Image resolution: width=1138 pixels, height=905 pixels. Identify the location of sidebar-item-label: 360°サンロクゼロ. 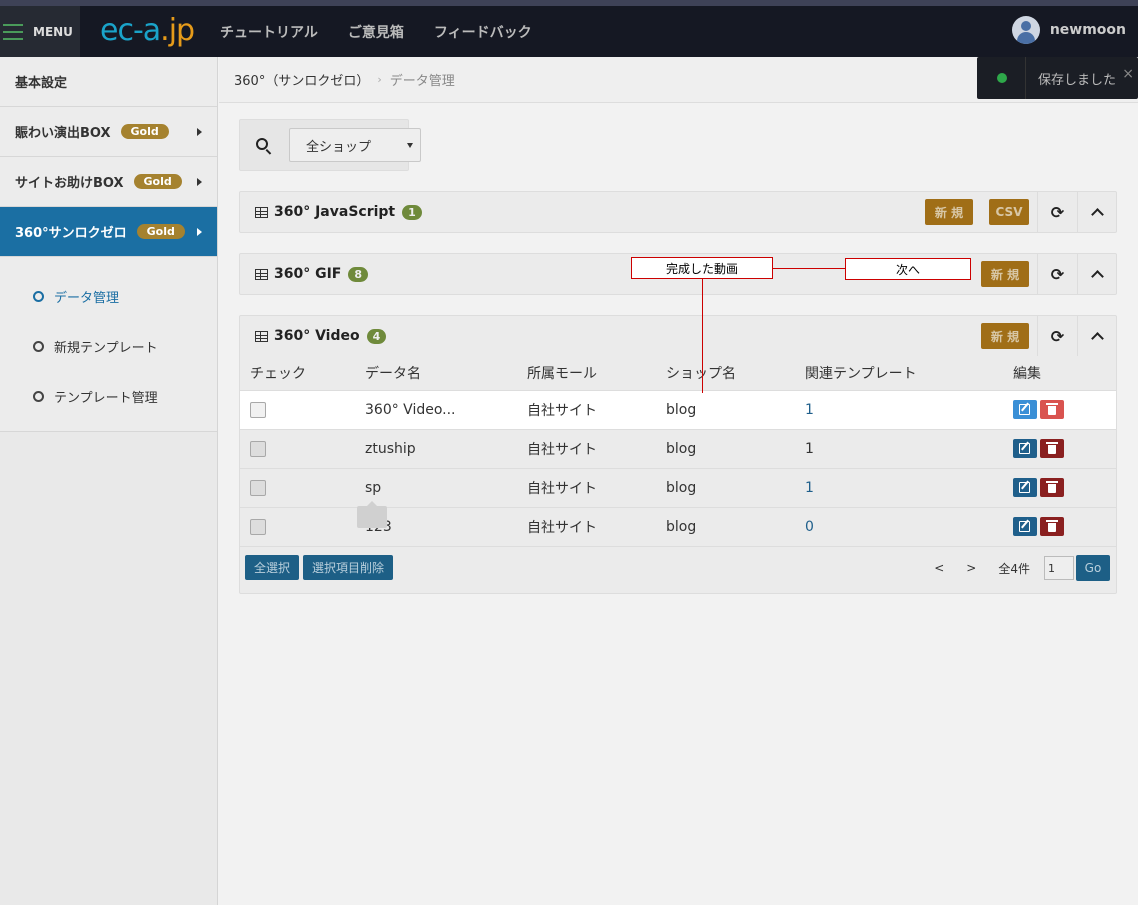
(71, 233).